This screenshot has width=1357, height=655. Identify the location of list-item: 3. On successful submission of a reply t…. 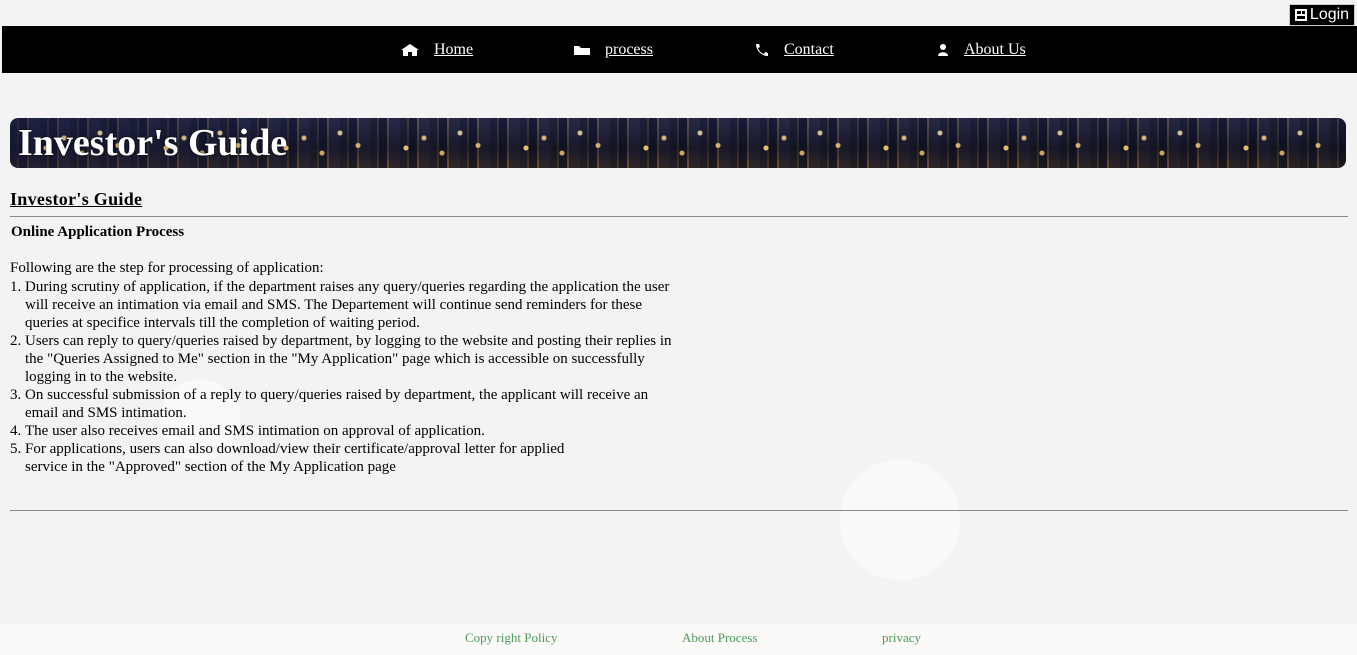
(360, 404).